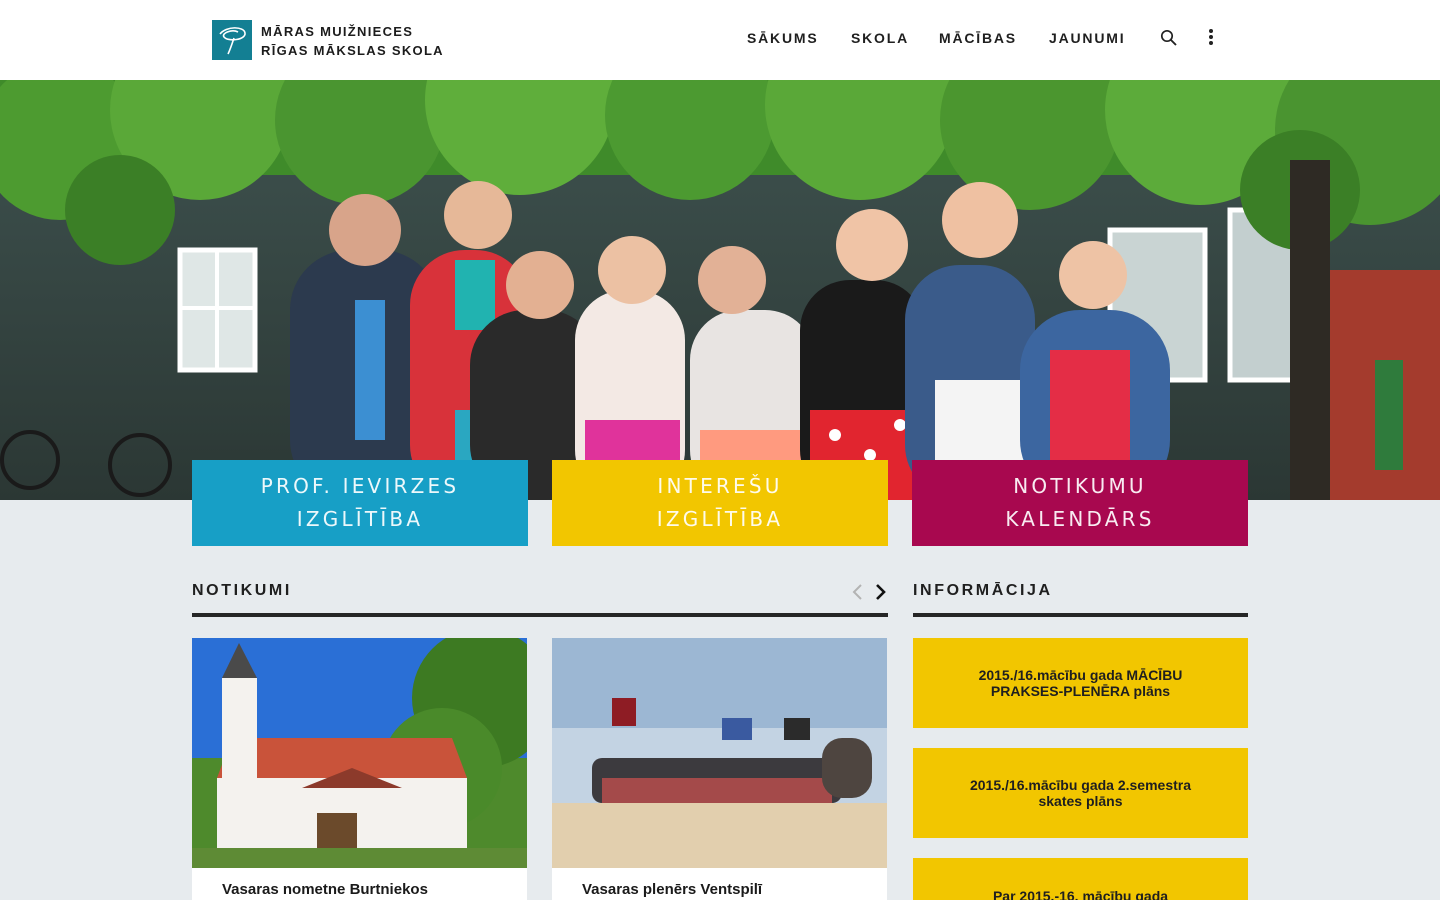 This screenshot has width=1440, height=900. What do you see at coordinates (880, 592) in the screenshot?
I see `chevron-right-icon` at bounding box center [880, 592].